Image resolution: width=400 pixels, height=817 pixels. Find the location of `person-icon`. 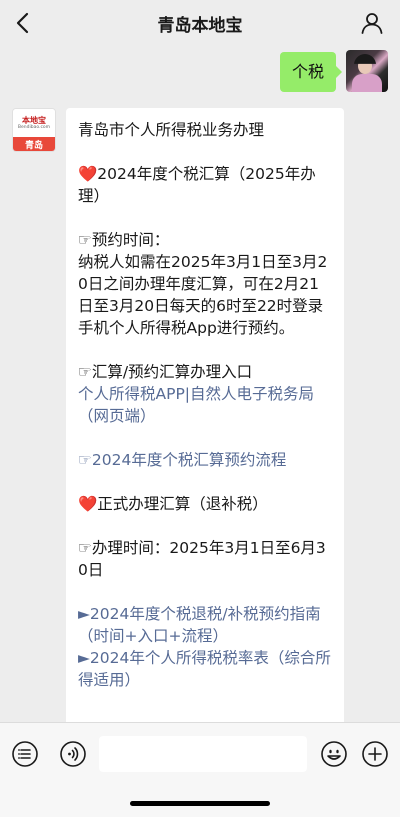

person-icon is located at coordinates (372, 23).